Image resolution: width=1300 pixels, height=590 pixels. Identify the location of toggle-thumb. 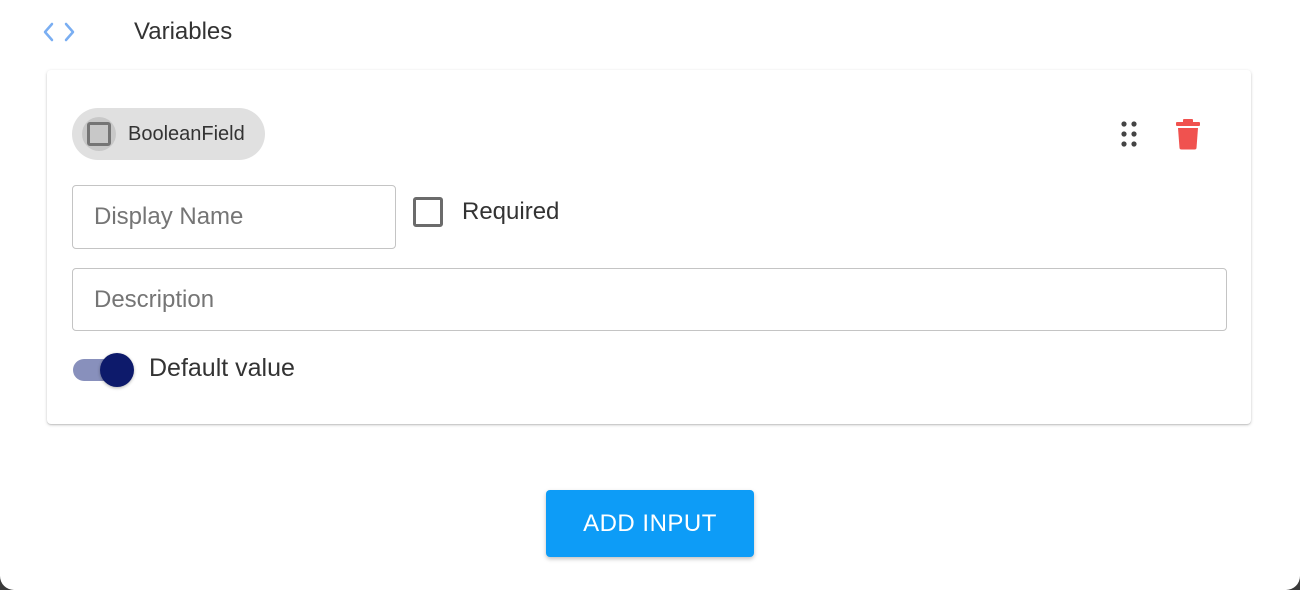
(117, 370).